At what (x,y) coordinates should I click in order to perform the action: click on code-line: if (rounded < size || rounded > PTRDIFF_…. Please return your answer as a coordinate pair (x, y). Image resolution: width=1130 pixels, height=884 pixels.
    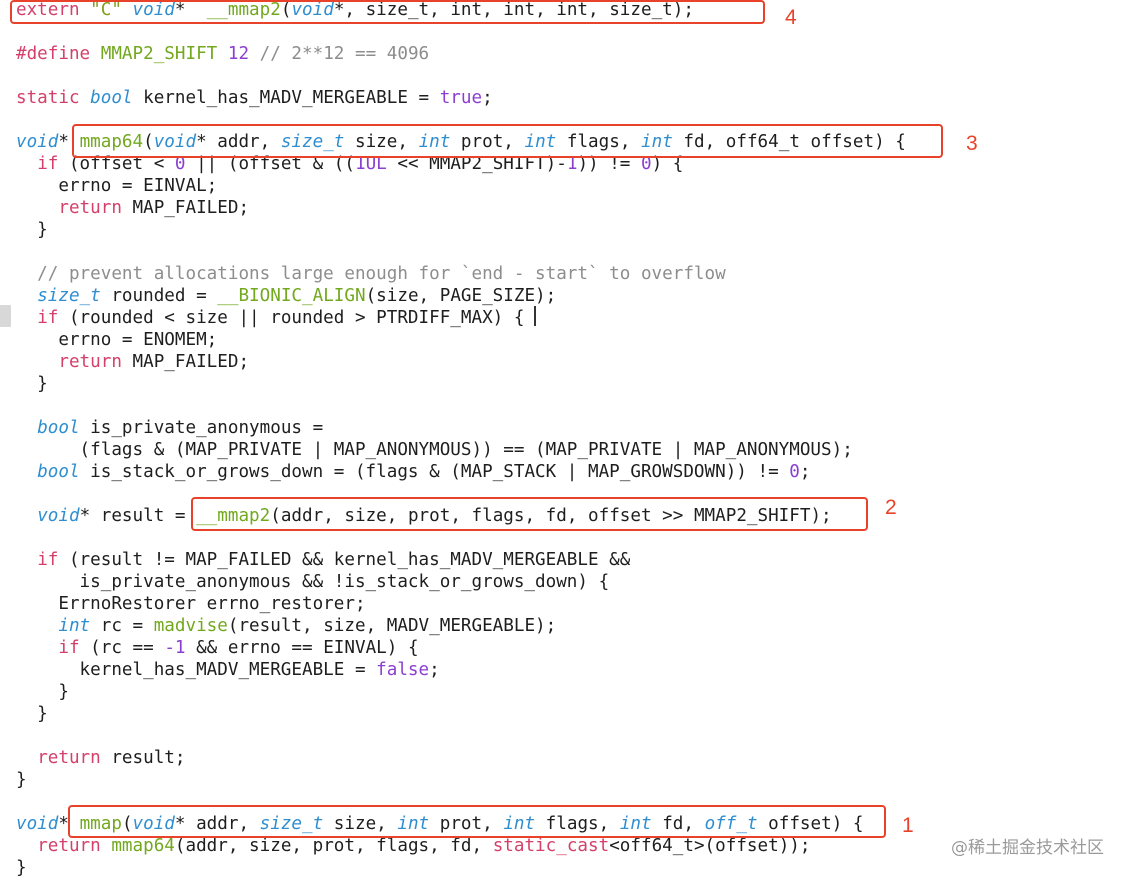
    Looking at the image, I should click on (270, 318).